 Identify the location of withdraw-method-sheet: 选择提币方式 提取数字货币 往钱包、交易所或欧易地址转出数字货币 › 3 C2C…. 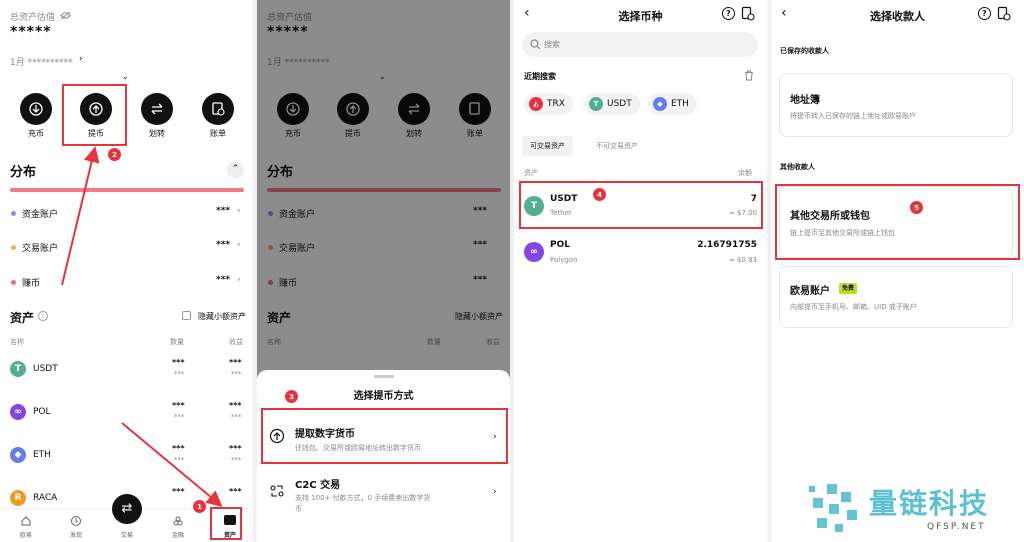
(383, 456).